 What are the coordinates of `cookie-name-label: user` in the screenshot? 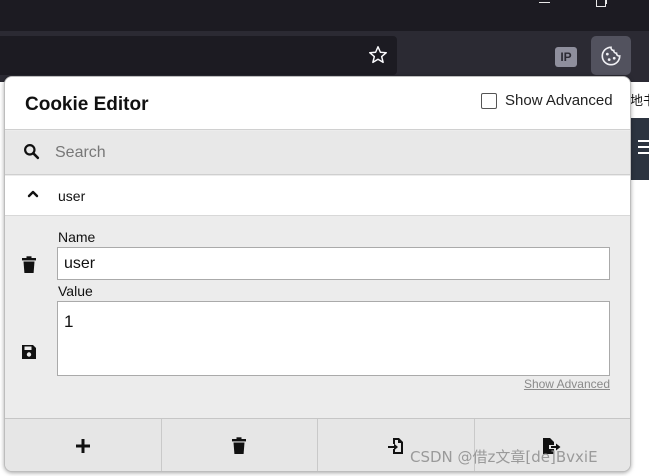 It's located at (72, 196).